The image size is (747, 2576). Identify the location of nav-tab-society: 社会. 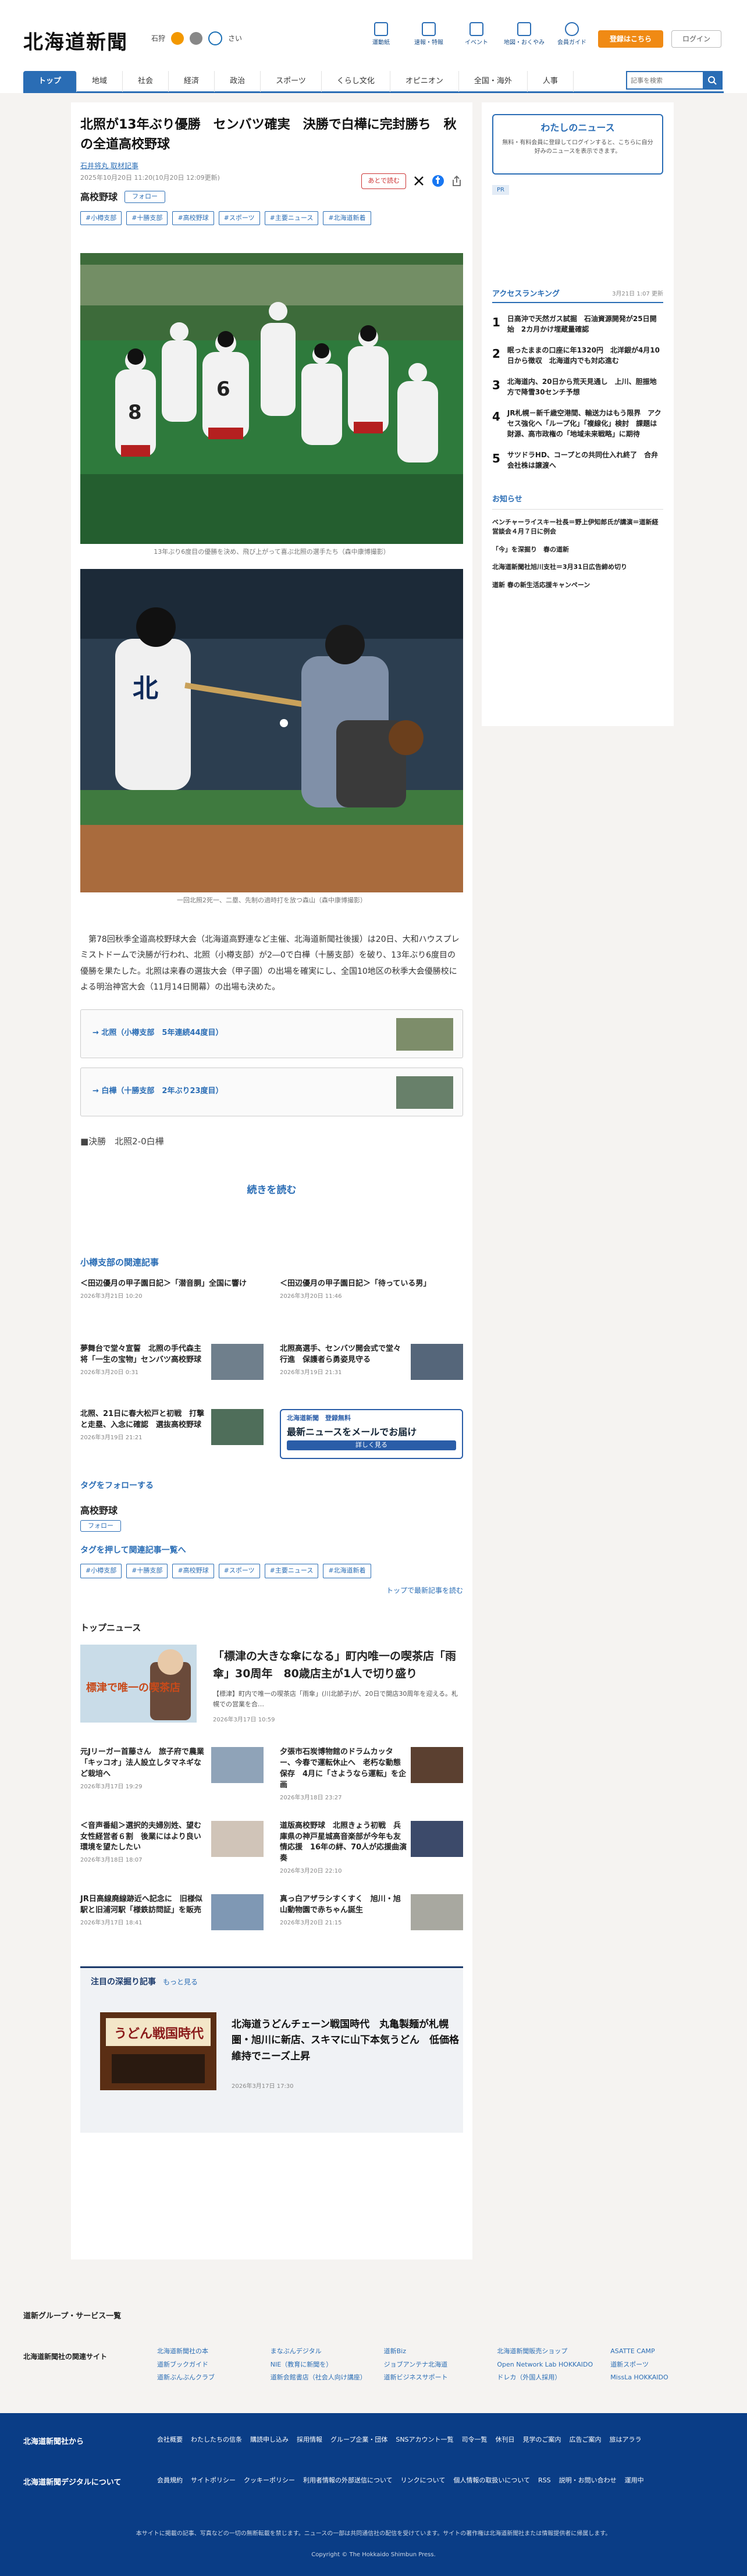
(146, 81).